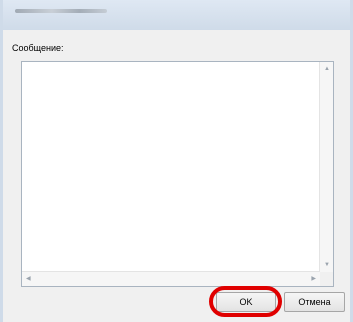 Image resolution: width=353 pixels, height=322 pixels. I want to click on title-bar, so click(176, 15).